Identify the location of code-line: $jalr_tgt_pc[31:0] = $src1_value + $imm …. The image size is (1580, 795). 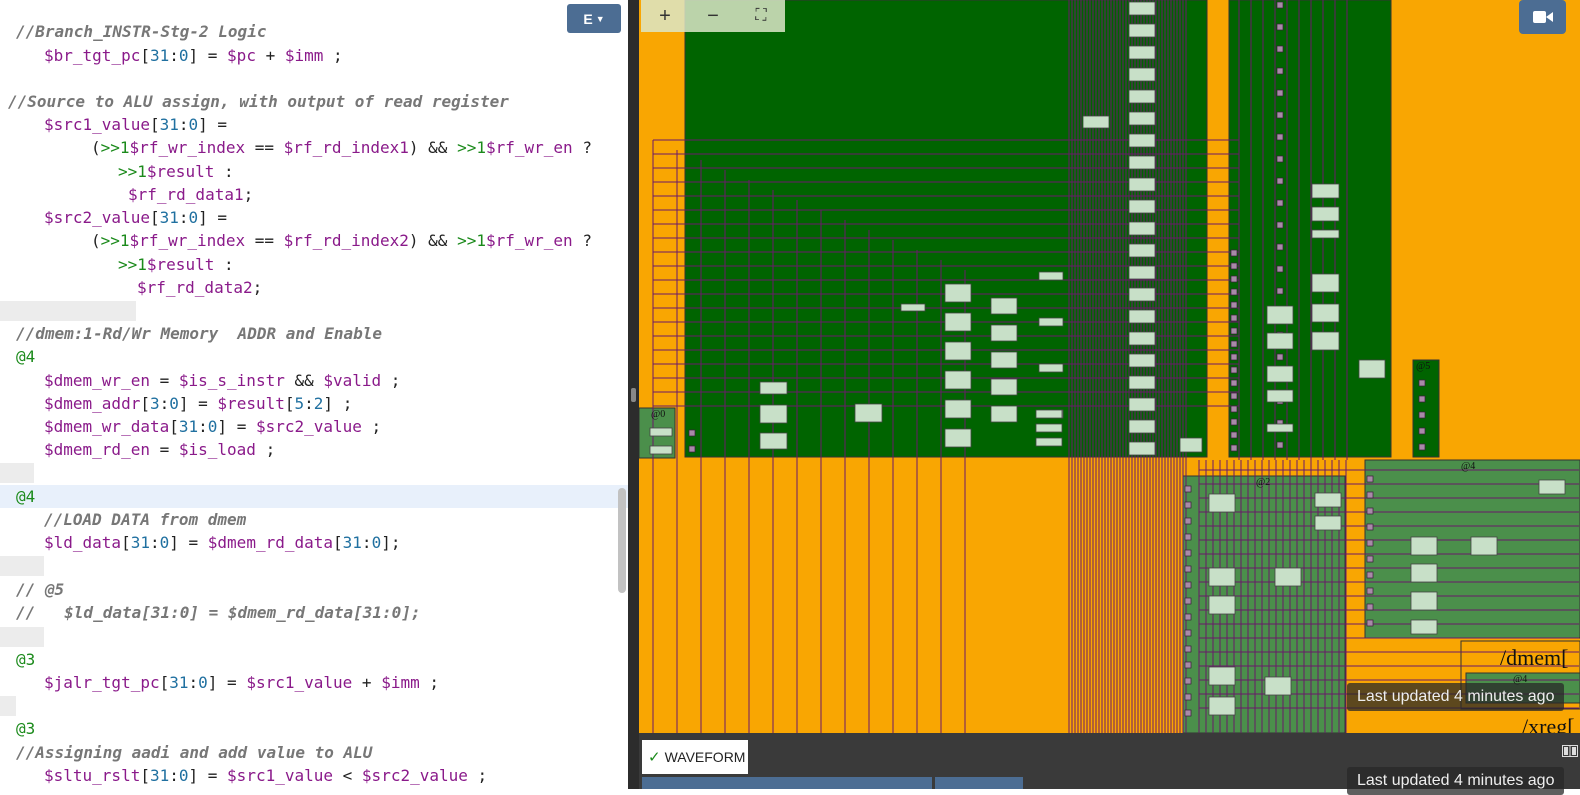
(219, 682).